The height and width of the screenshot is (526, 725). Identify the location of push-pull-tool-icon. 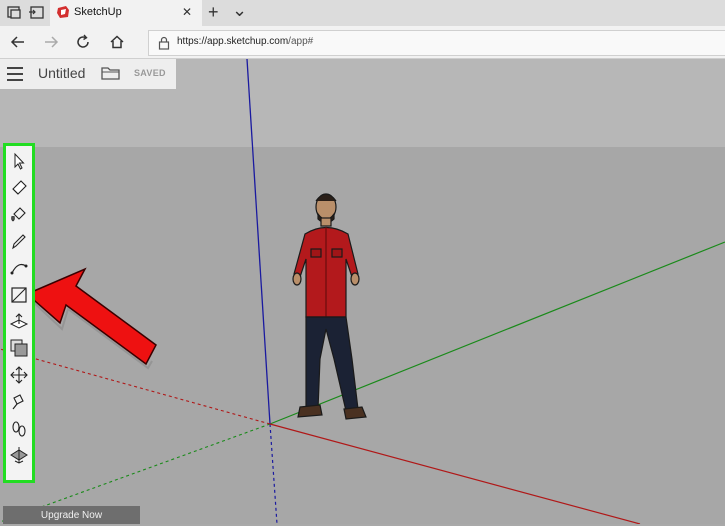
(19, 321).